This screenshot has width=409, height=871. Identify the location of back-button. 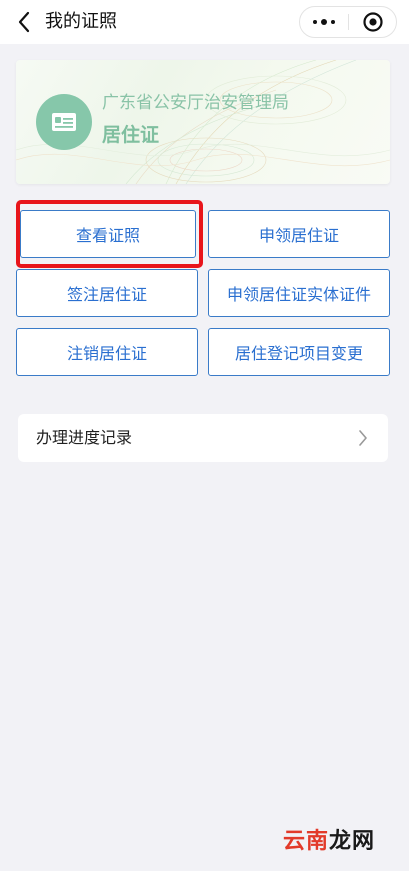
(24, 22).